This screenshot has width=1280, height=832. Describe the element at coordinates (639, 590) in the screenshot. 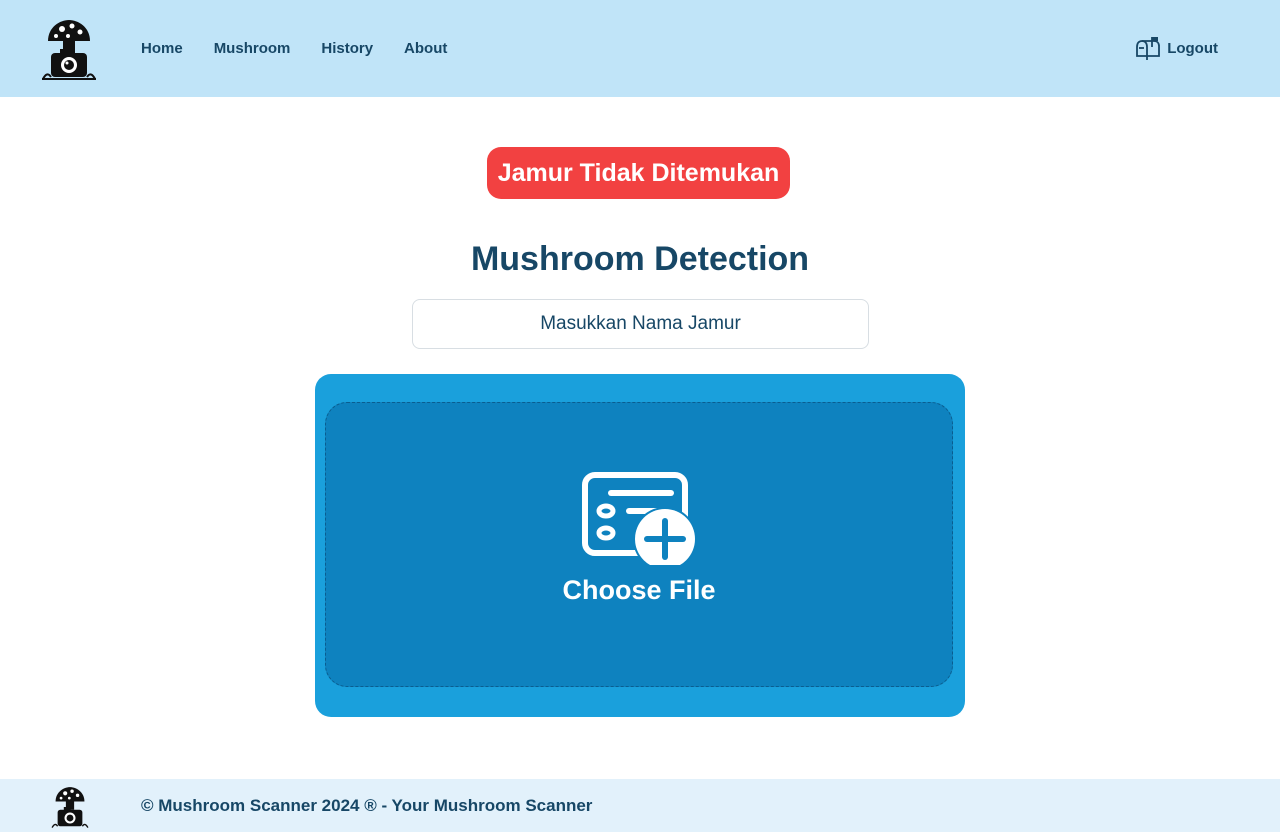

I see `choose-file-label: Choose File` at that location.